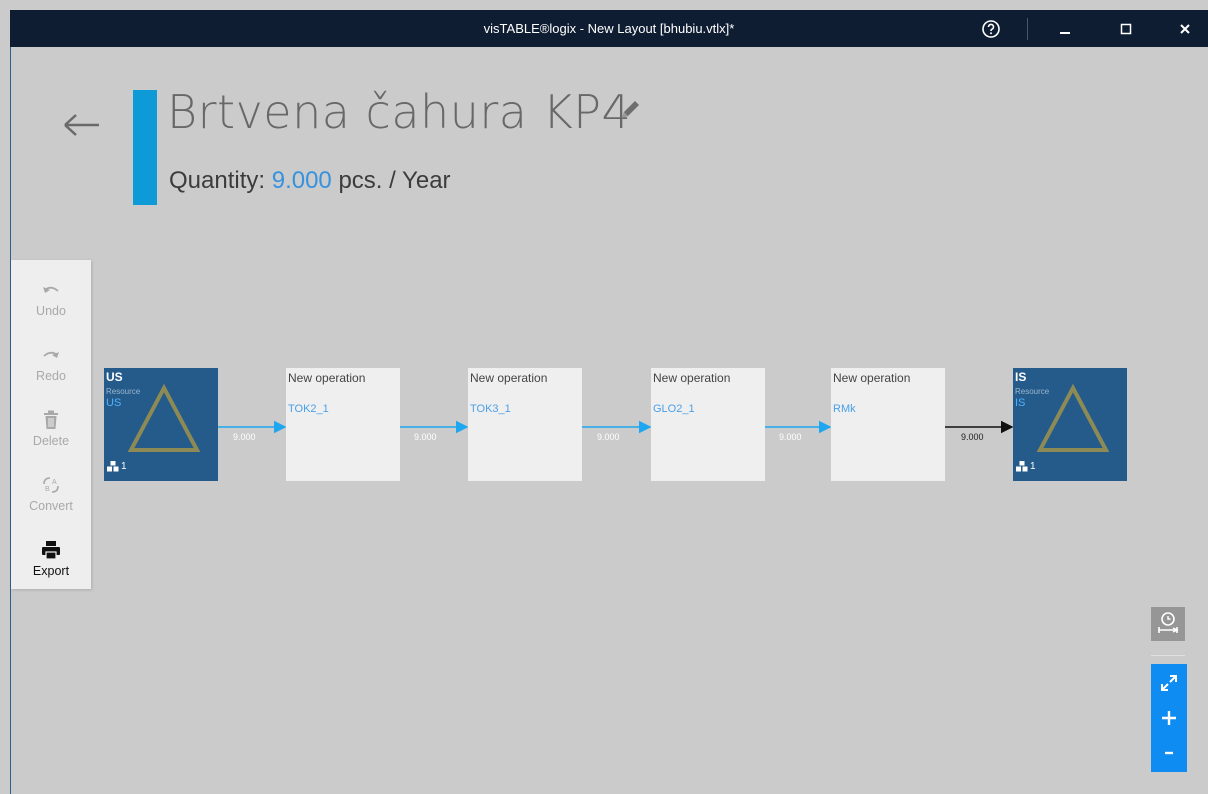 This screenshot has width=1208, height=794. Describe the element at coordinates (1020, 403) in the screenshot. I see `resource-code: IS` at that location.